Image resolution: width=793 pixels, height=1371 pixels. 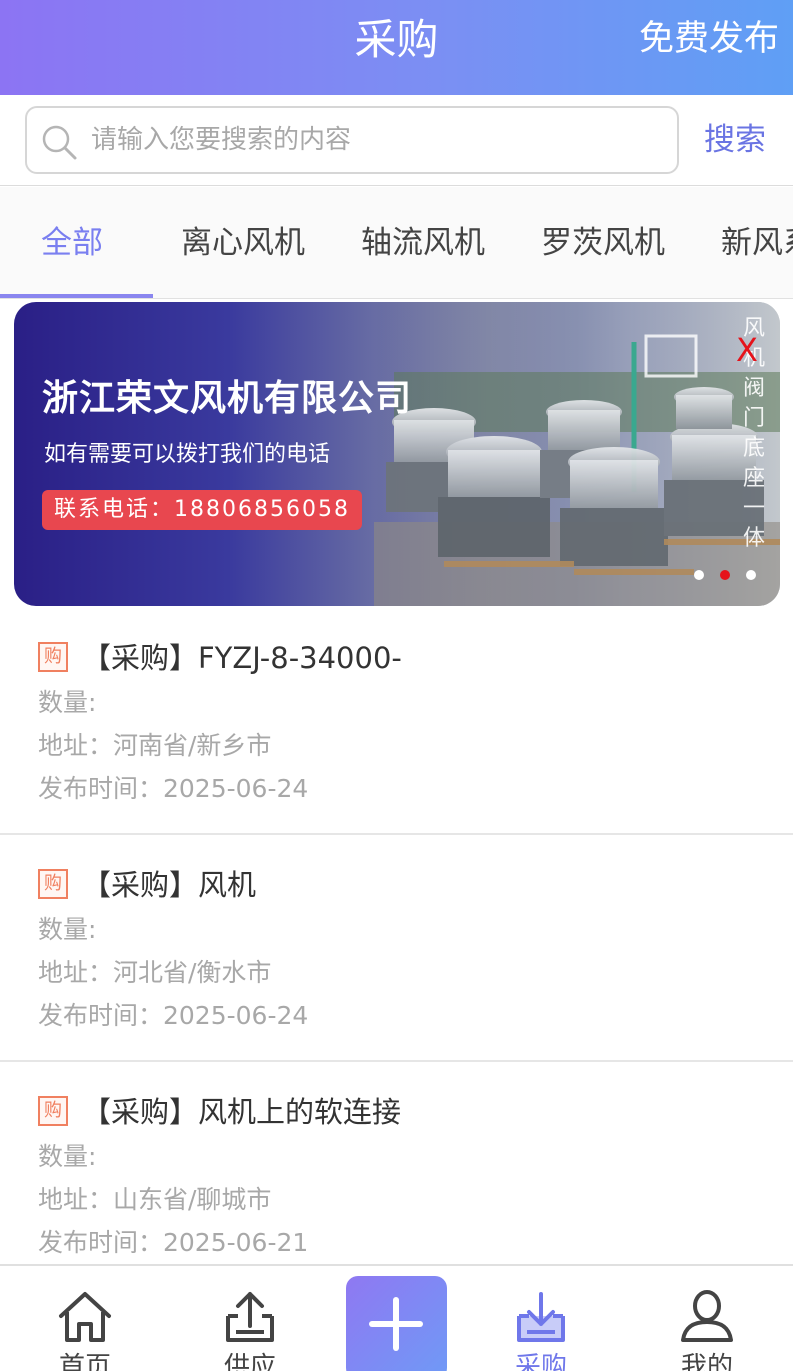 I want to click on tab-centrifugal-fan: 离心风机, so click(x=243, y=243).